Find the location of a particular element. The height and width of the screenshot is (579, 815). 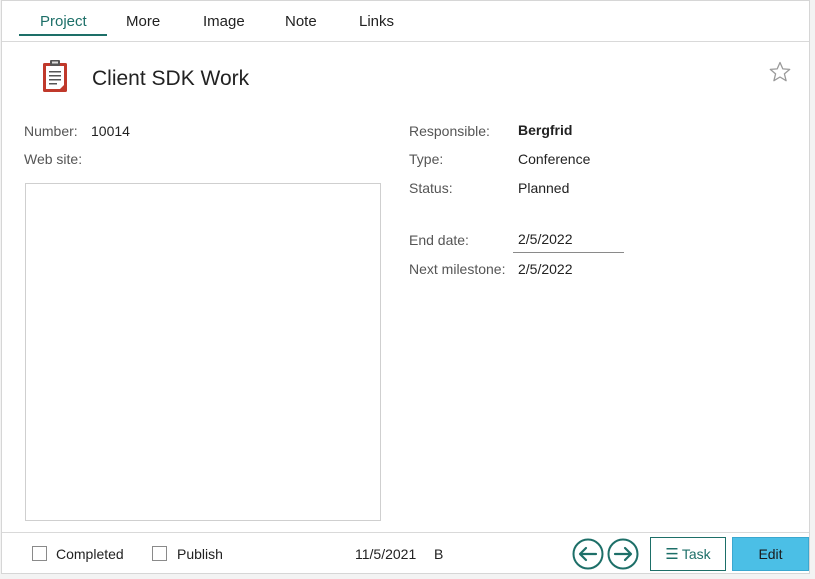

type-label: Type: is located at coordinates (426, 159).